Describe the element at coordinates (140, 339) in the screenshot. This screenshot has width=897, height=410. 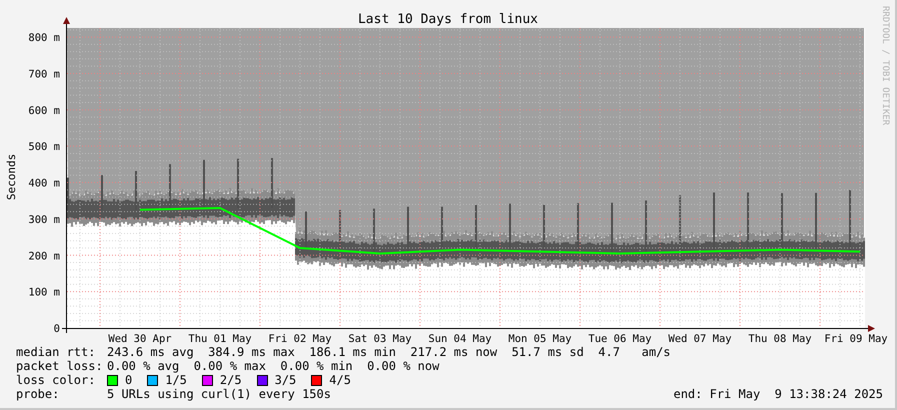
I see `x-tick-label: Wed 30 Apr` at that location.